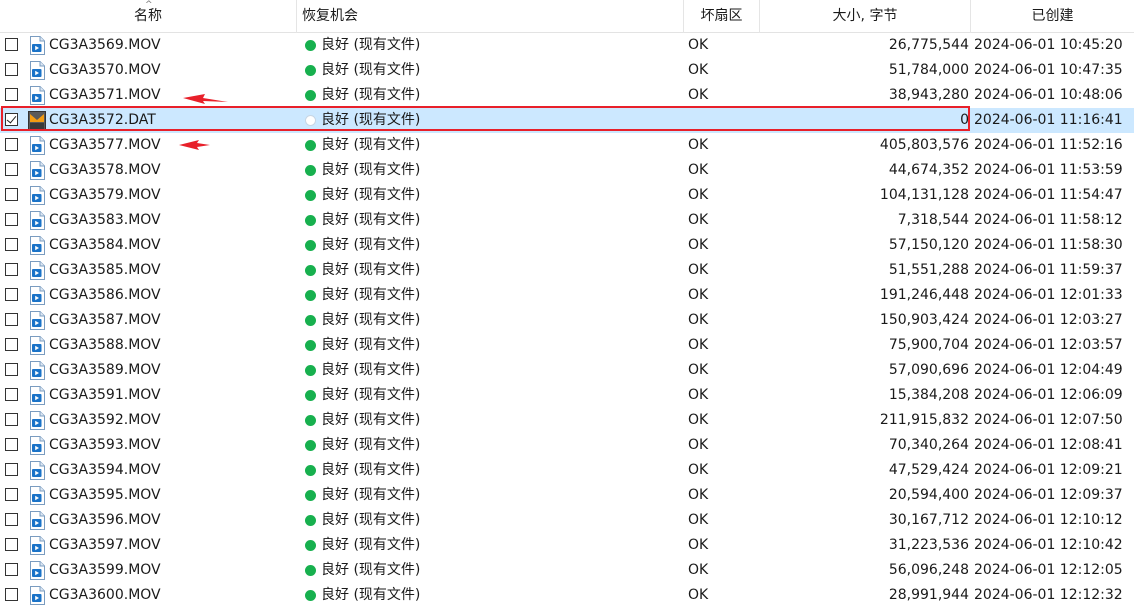 The image size is (1134, 605). I want to click on column-header-created-label: 已创建, so click(1052, 16).